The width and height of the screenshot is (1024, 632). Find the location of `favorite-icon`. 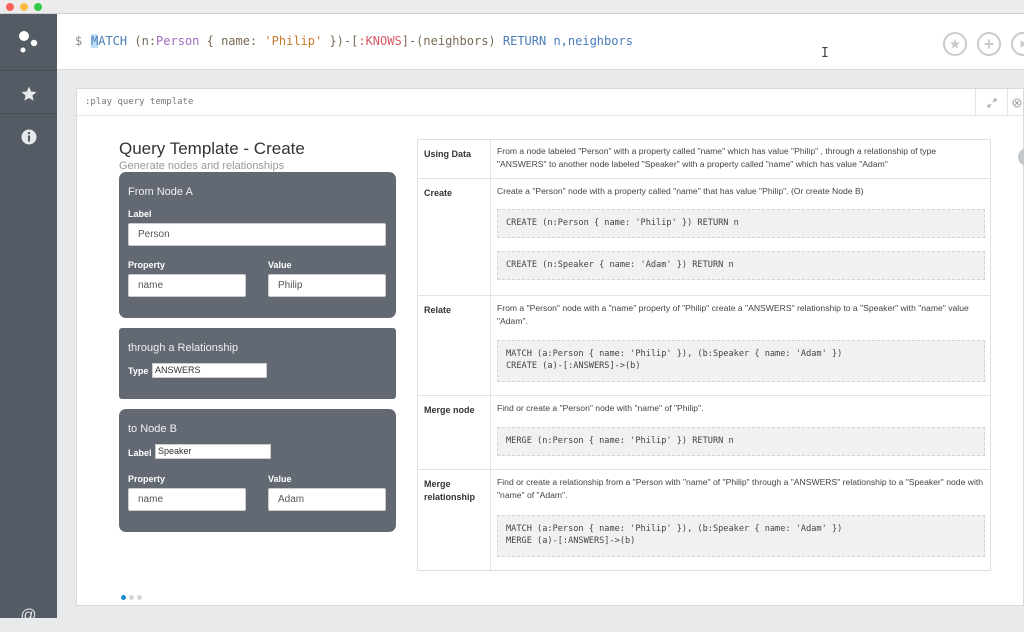

favorite-icon is located at coordinates (955, 44).